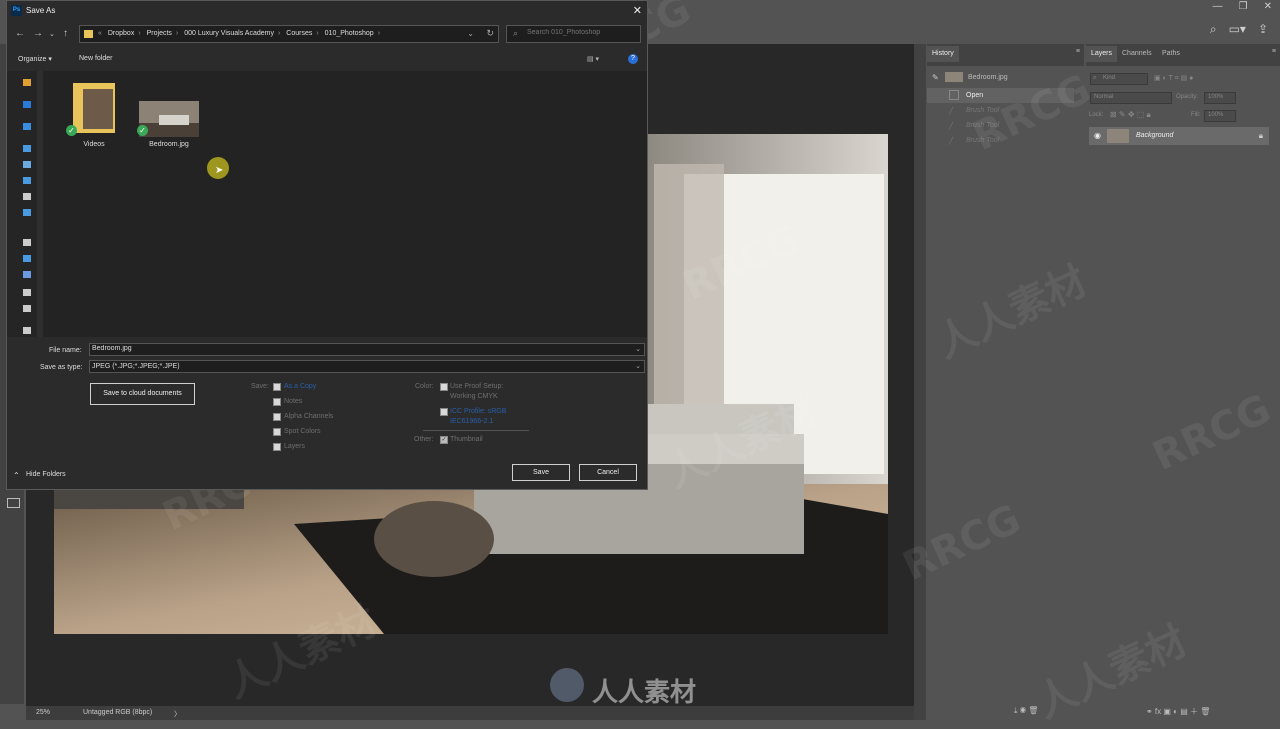 This screenshot has width=1280, height=729. What do you see at coordinates (1171, 53) in the screenshot?
I see `tab-paths: Paths` at bounding box center [1171, 53].